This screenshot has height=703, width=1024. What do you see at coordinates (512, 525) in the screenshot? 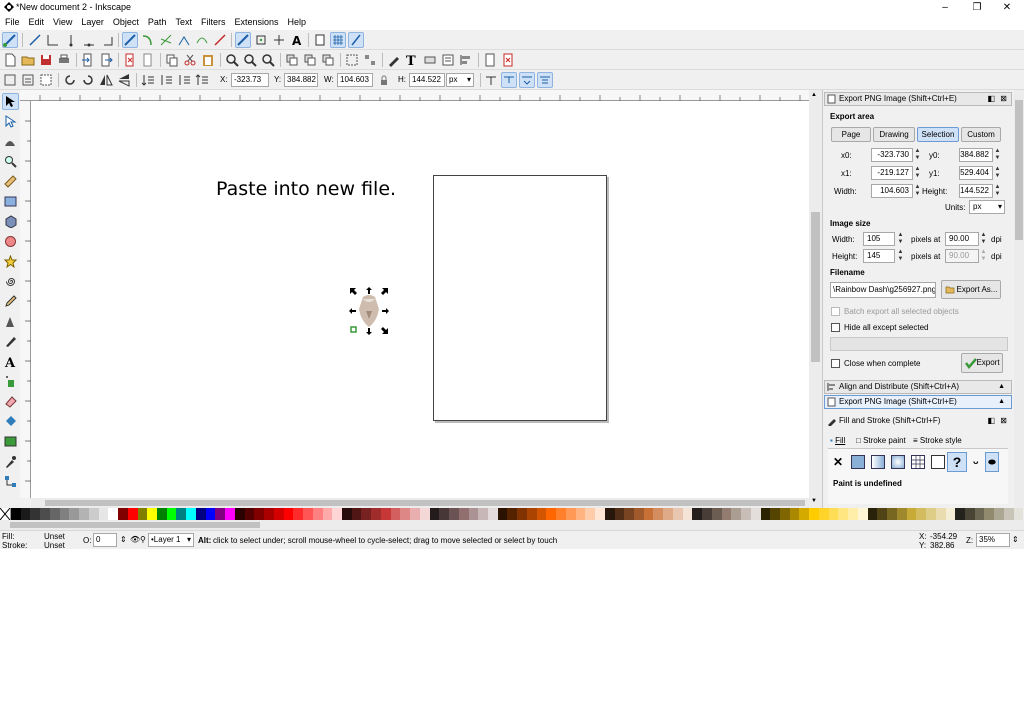
I see `palette-scrollbar` at bounding box center [512, 525].